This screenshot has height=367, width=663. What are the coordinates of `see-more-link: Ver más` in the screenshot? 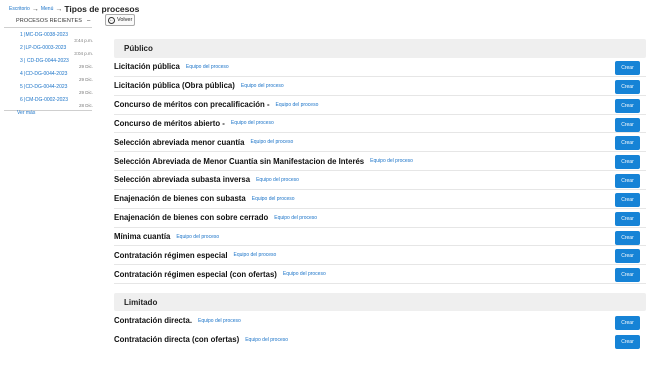 It's located at (48, 113).